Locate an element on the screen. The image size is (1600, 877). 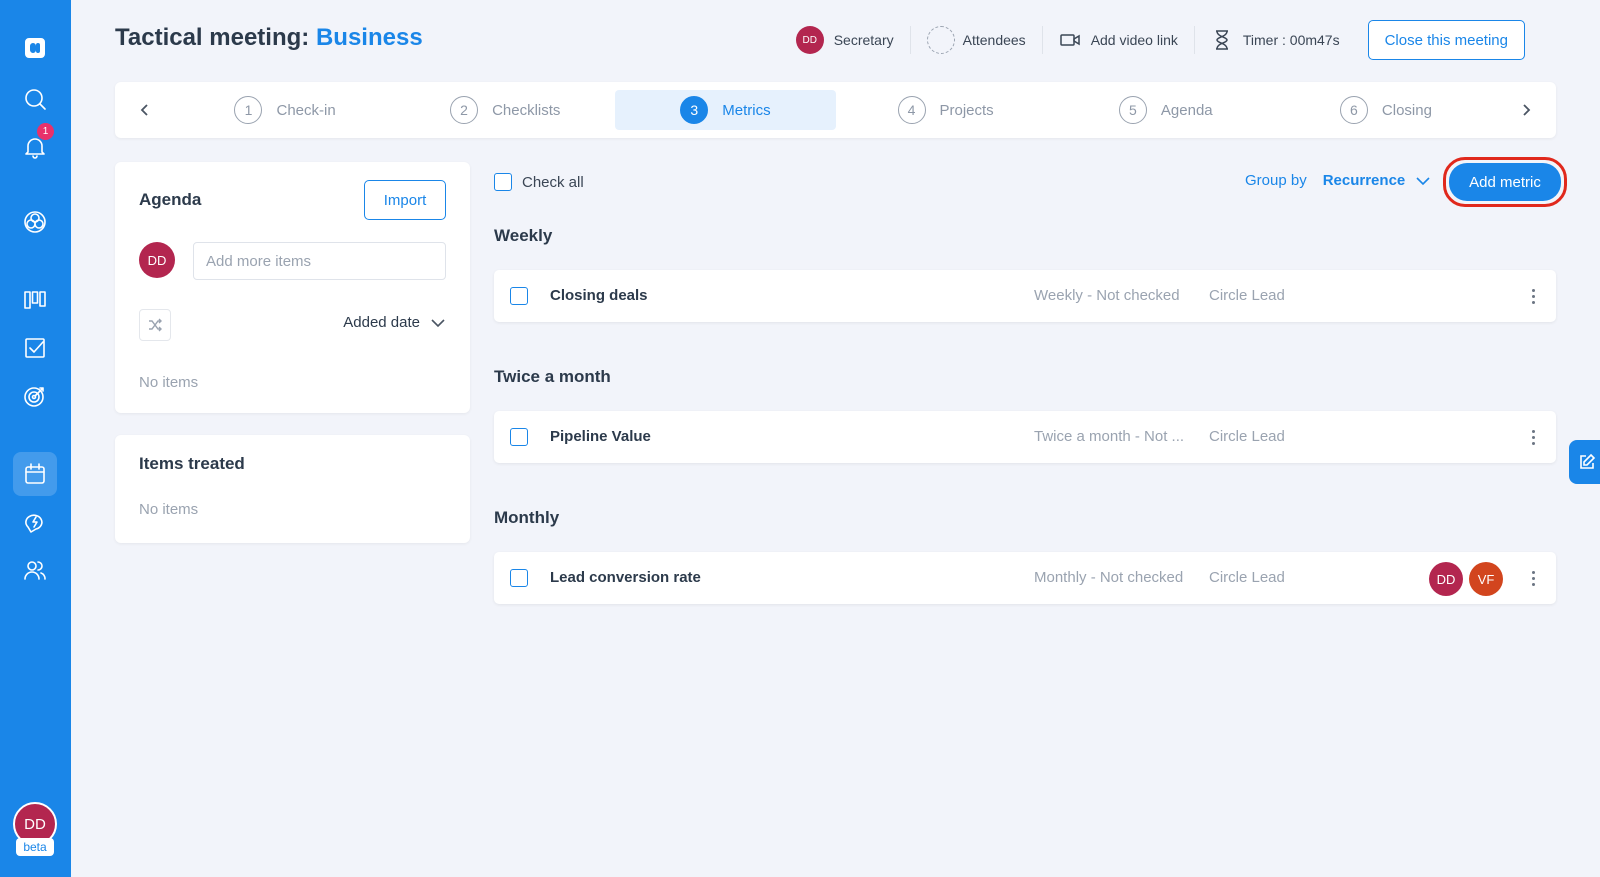
step-label: Projects is located at coordinates (966, 110).